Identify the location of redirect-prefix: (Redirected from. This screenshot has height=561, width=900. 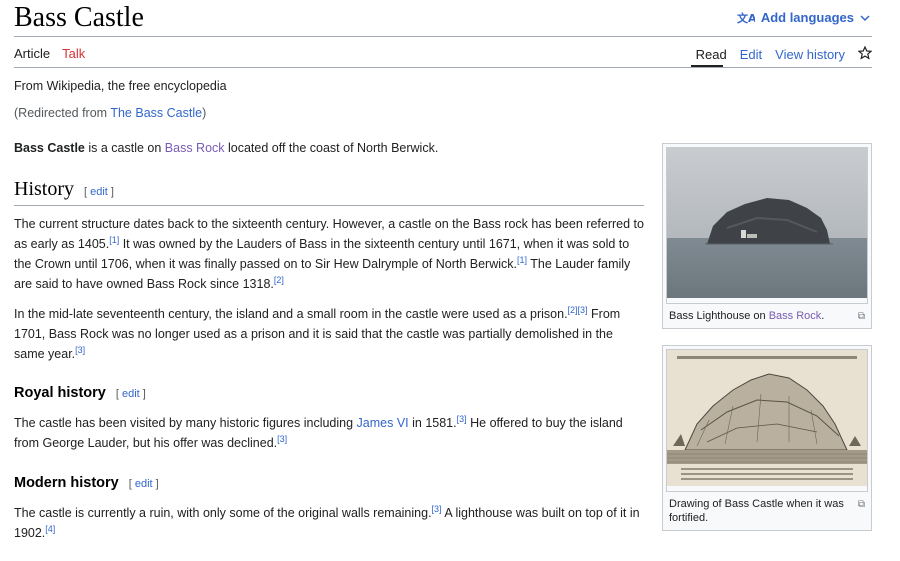
(62, 113).